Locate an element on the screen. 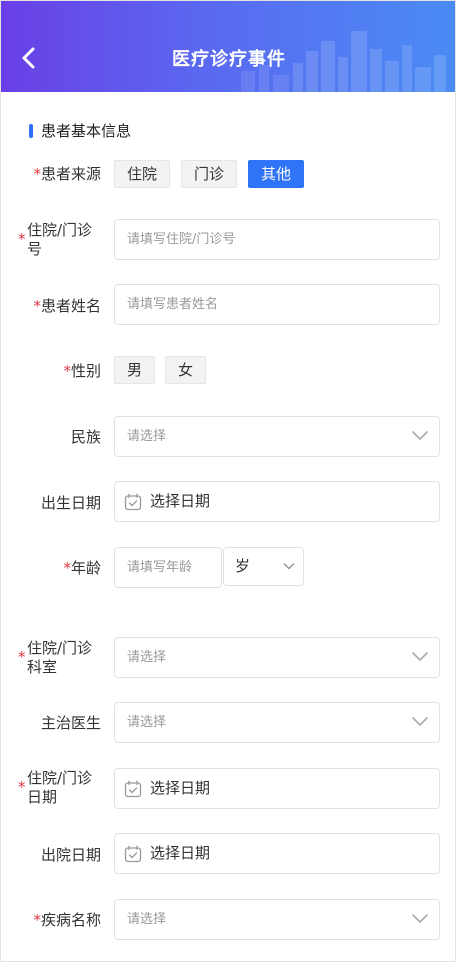  age-label: *年龄 is located at coordinates (82, 568).